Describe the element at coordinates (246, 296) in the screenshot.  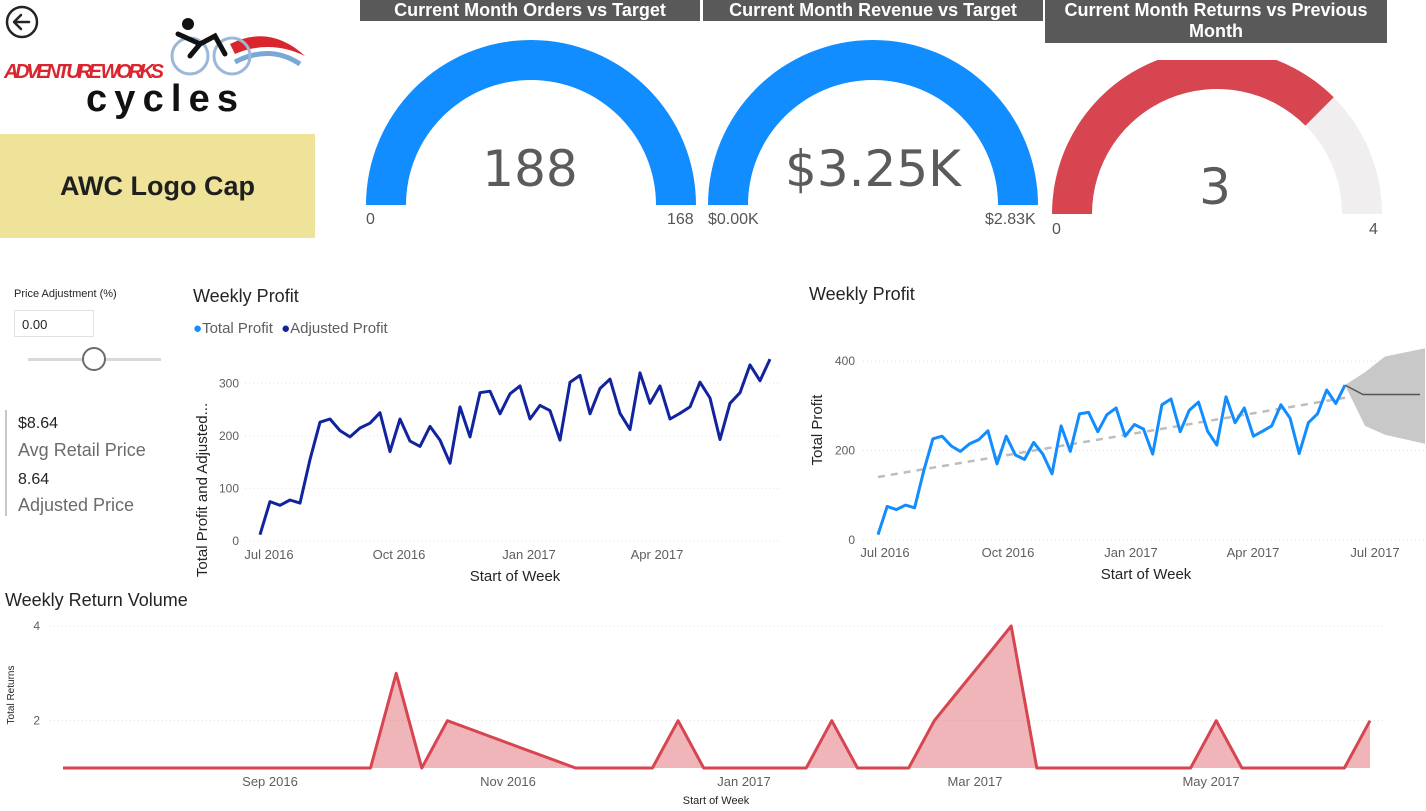
I see `weekly-profit-title: Weekly Profit` at that location.